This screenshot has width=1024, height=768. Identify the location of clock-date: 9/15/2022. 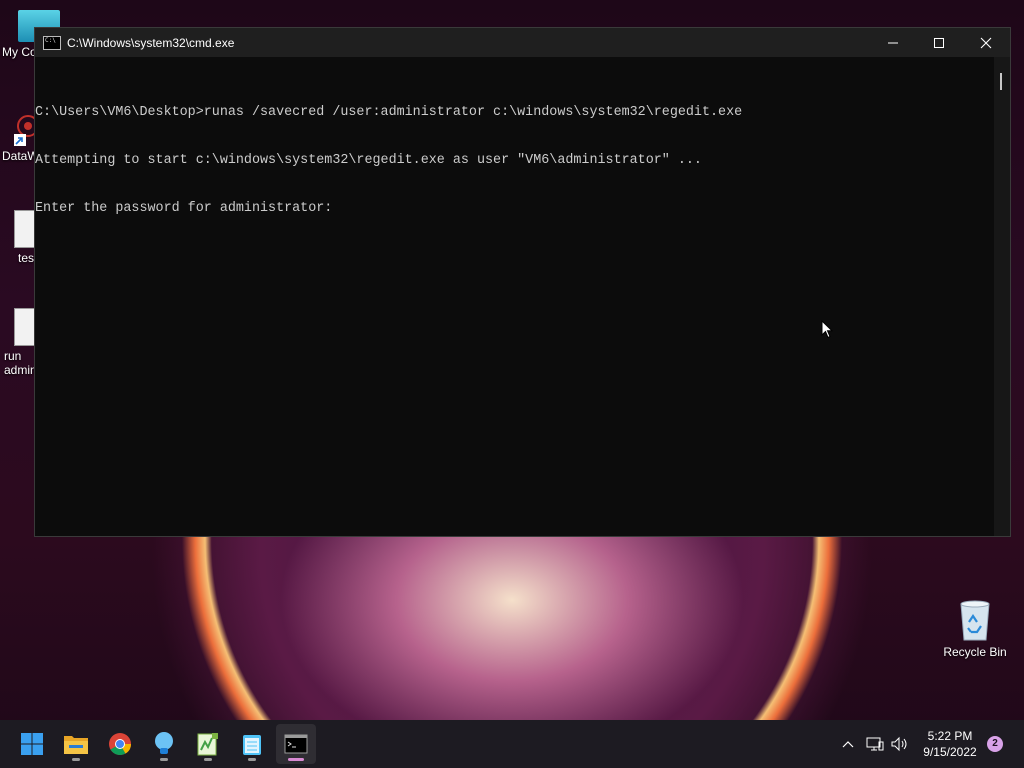
(950, 752).